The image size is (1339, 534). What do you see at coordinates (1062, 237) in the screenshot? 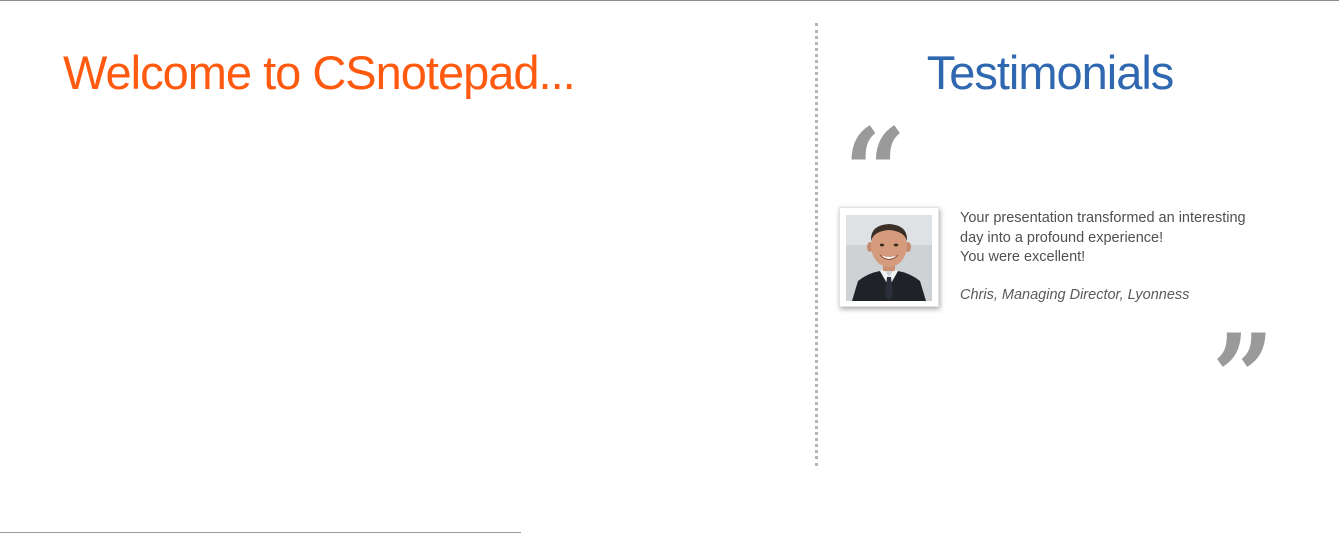
I see `quote-line: day into a profound experience!` at bounding box center [1062, 237].